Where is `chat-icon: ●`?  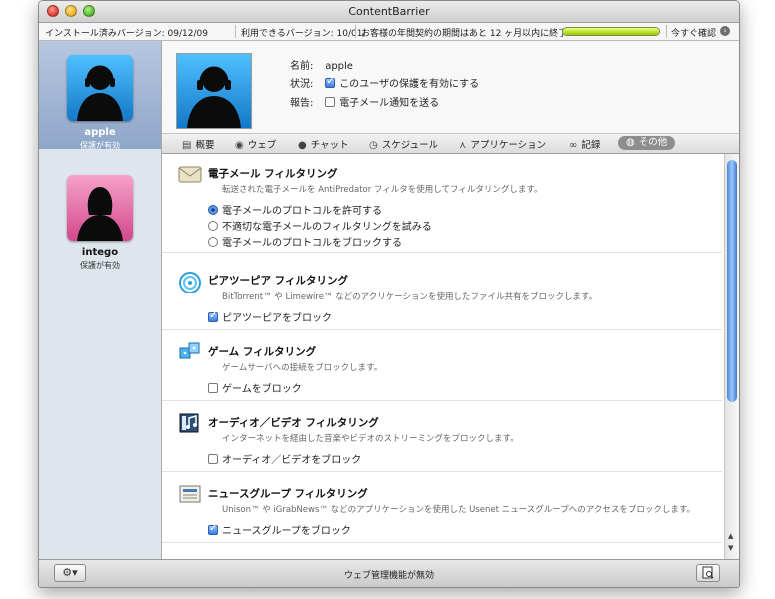
chat-icon: ● is located at coordinates (302, 145).